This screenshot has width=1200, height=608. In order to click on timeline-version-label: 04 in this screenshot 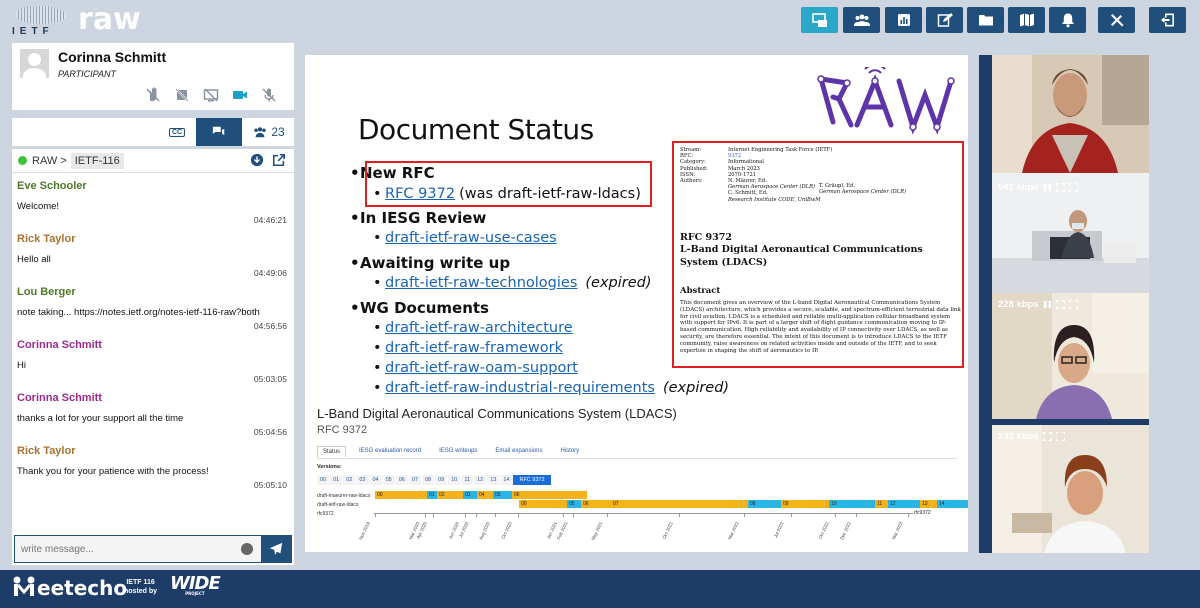, I will do `click(482, 495)`.